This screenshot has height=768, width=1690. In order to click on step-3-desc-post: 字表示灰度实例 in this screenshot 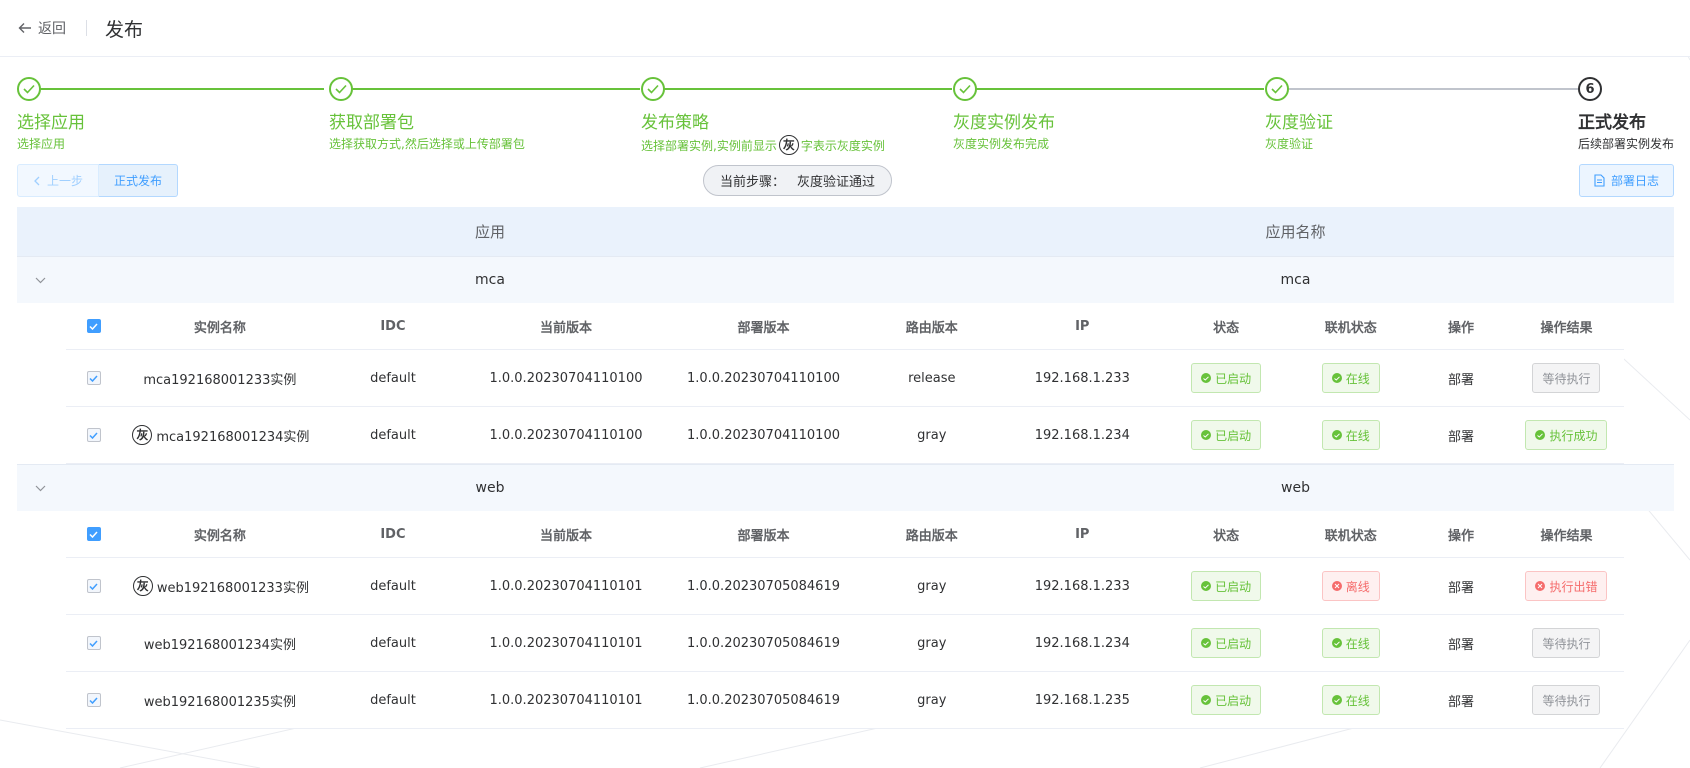, I will do `click(842, 145)`.